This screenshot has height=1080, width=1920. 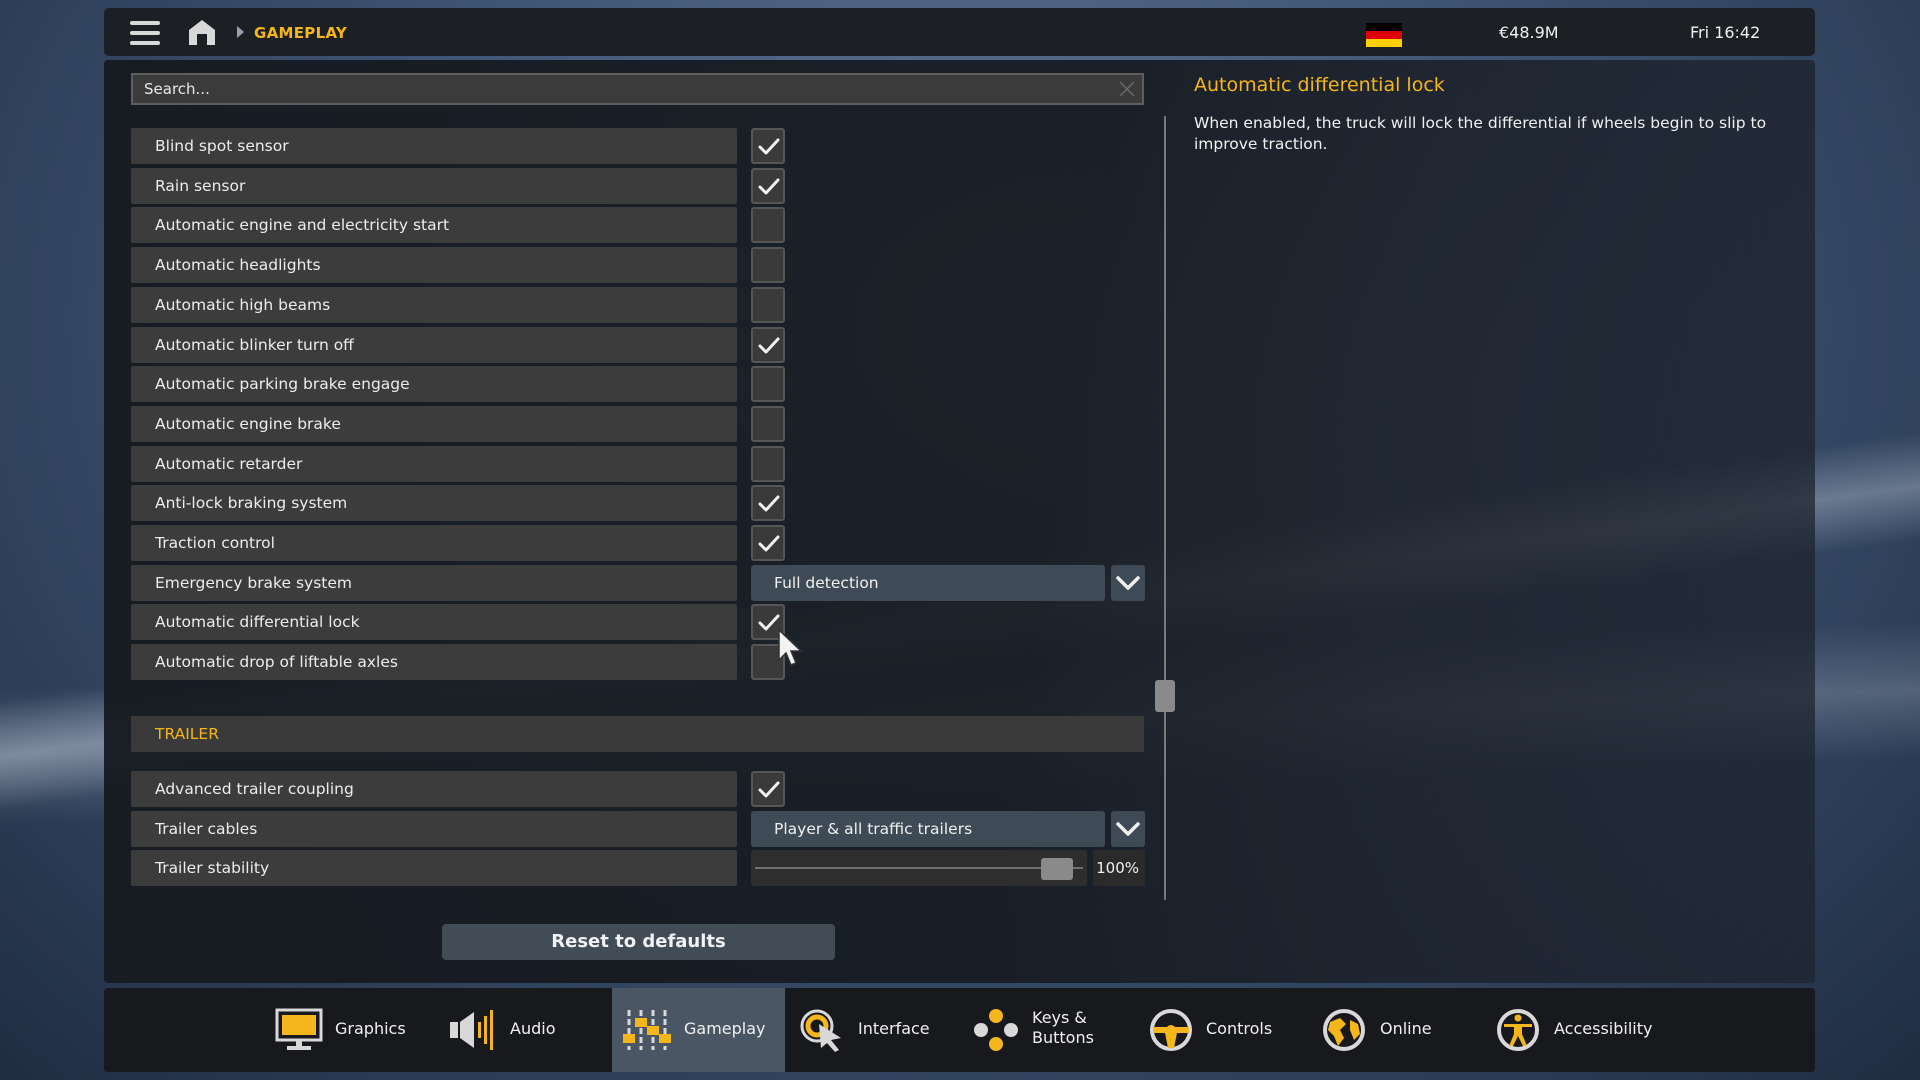 What do you see at coordinates (1518, 1032) in the screenshot?
I see `accessibility-icon` at bounding box center [1518, 1032].